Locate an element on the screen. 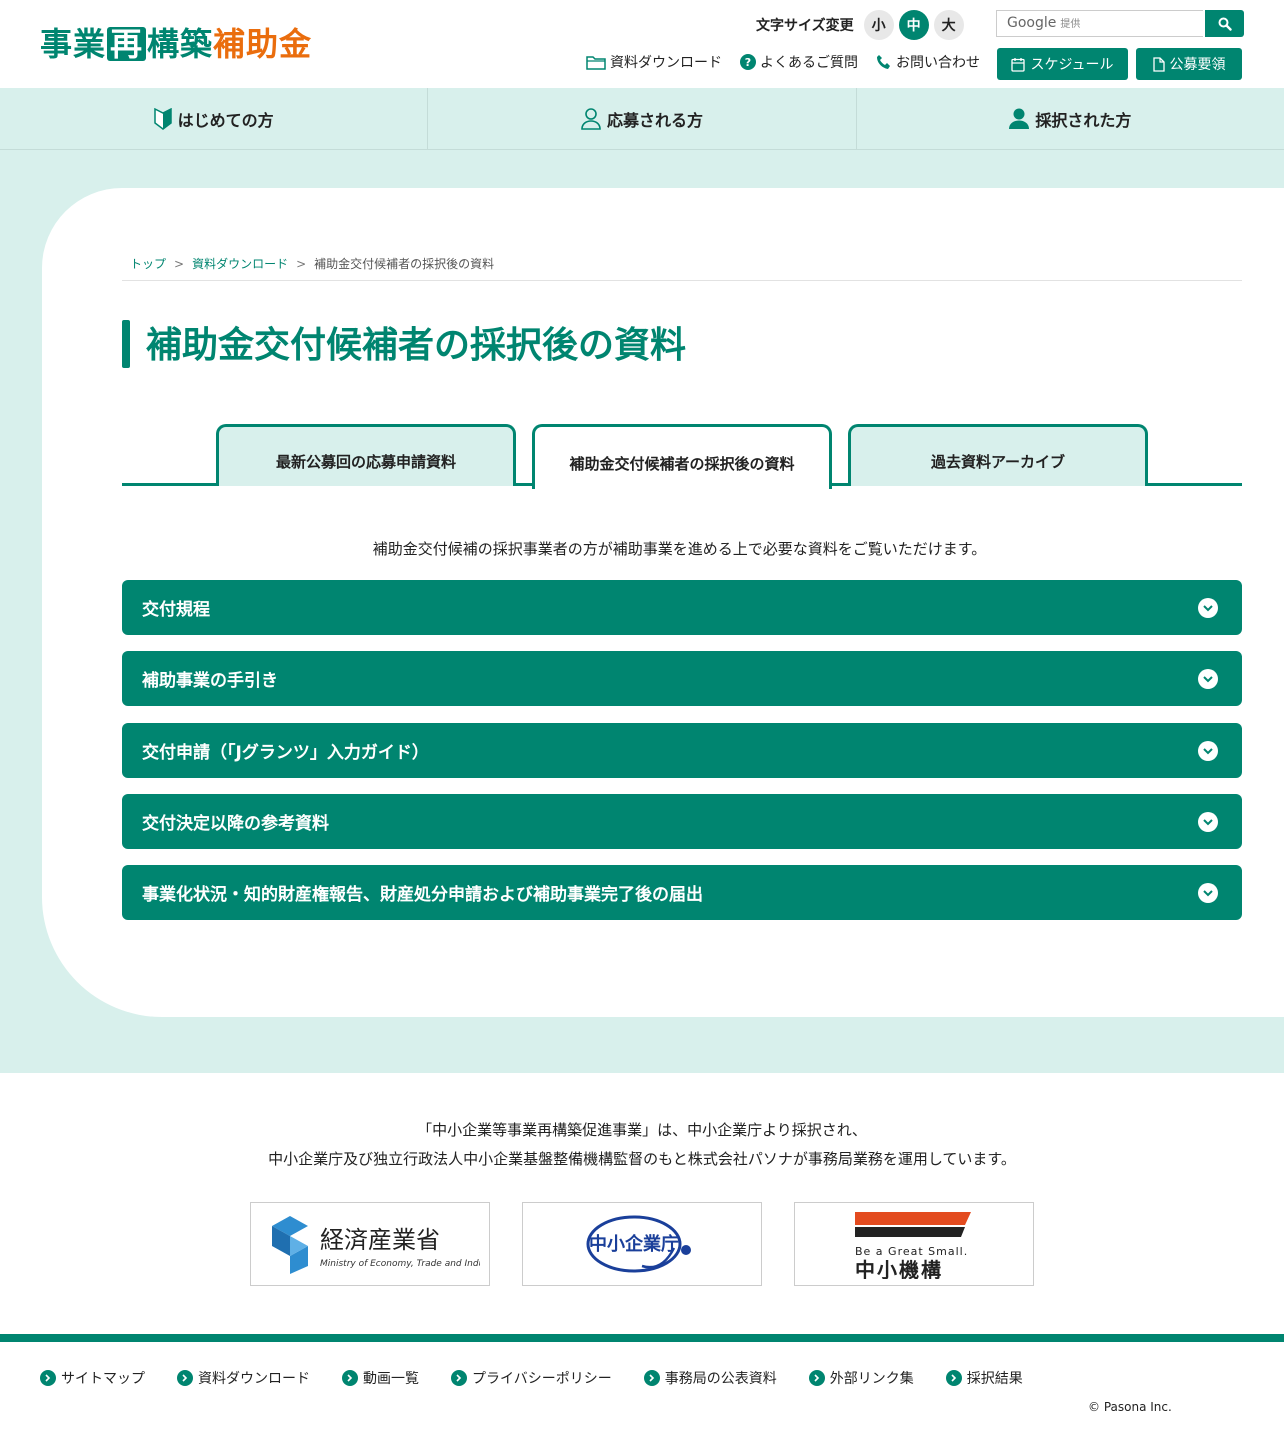  smrj-logo-link: Be a Great Small. 中小機構 is located at coordinates (914, 1244).